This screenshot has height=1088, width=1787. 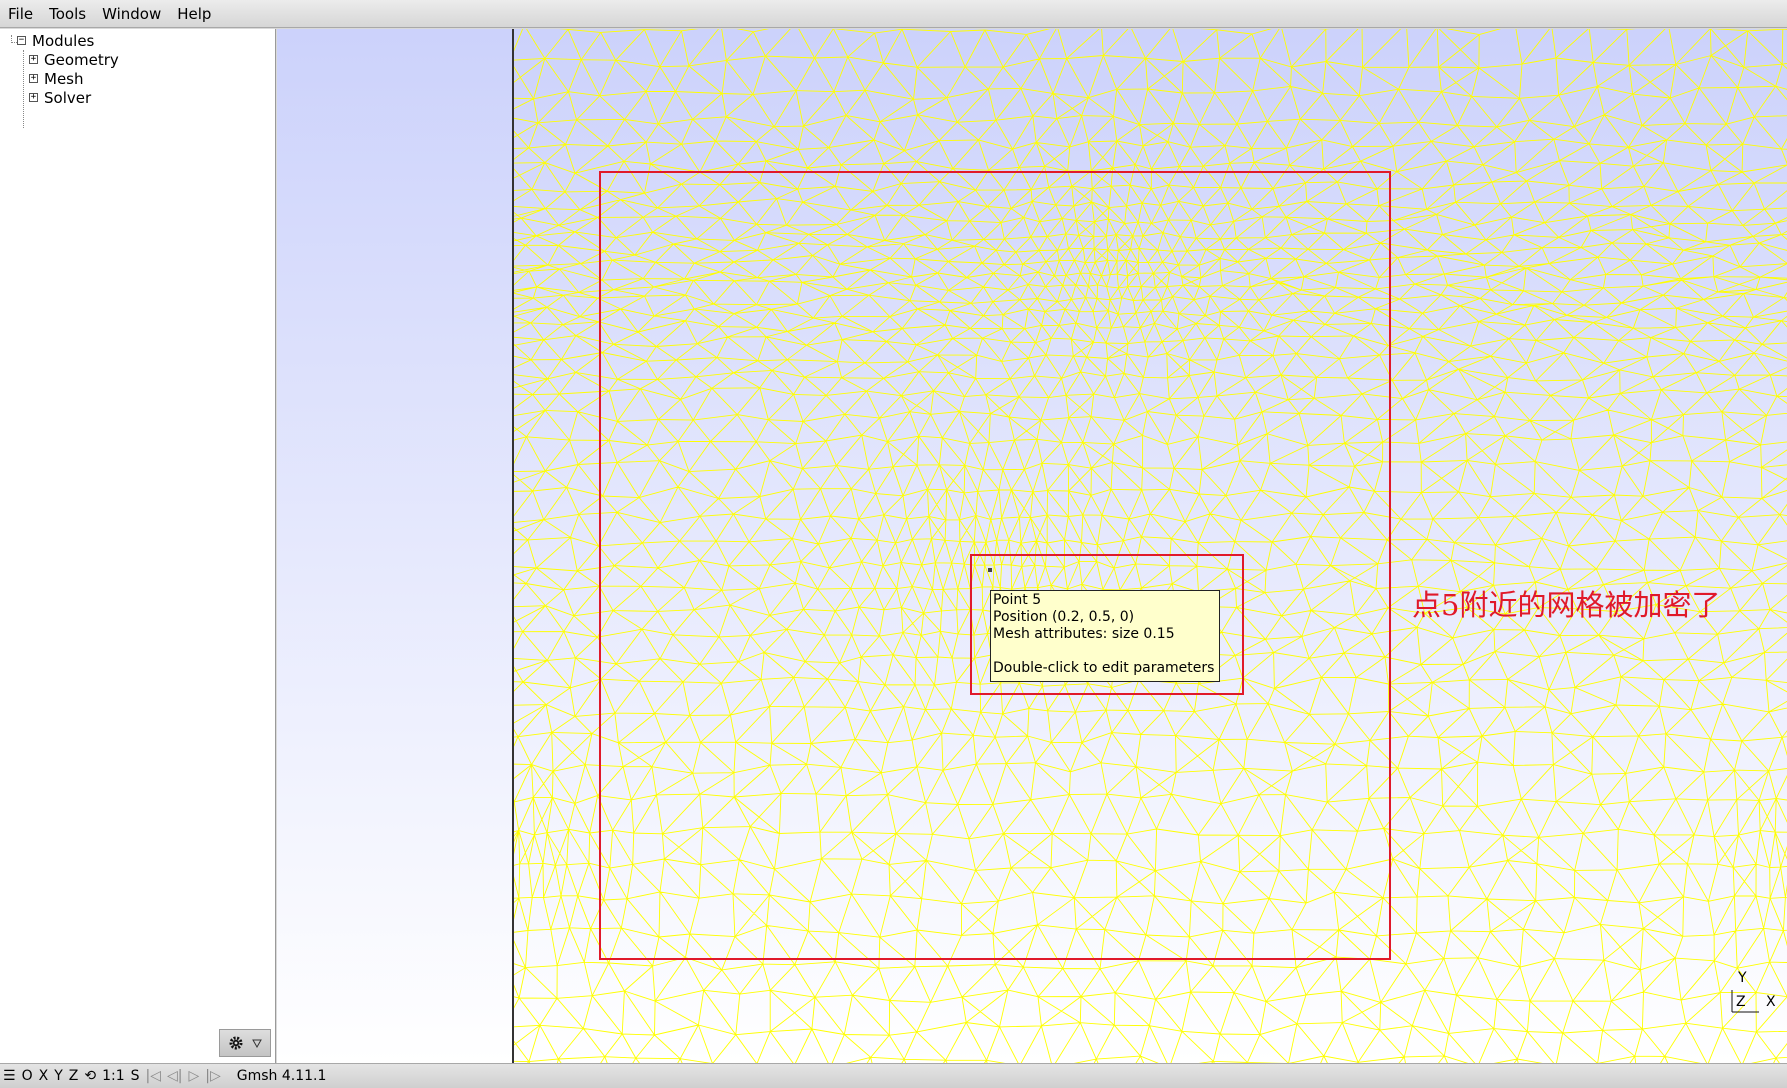 I want to click on graphics-background-strip, so click(x=394, y=546).